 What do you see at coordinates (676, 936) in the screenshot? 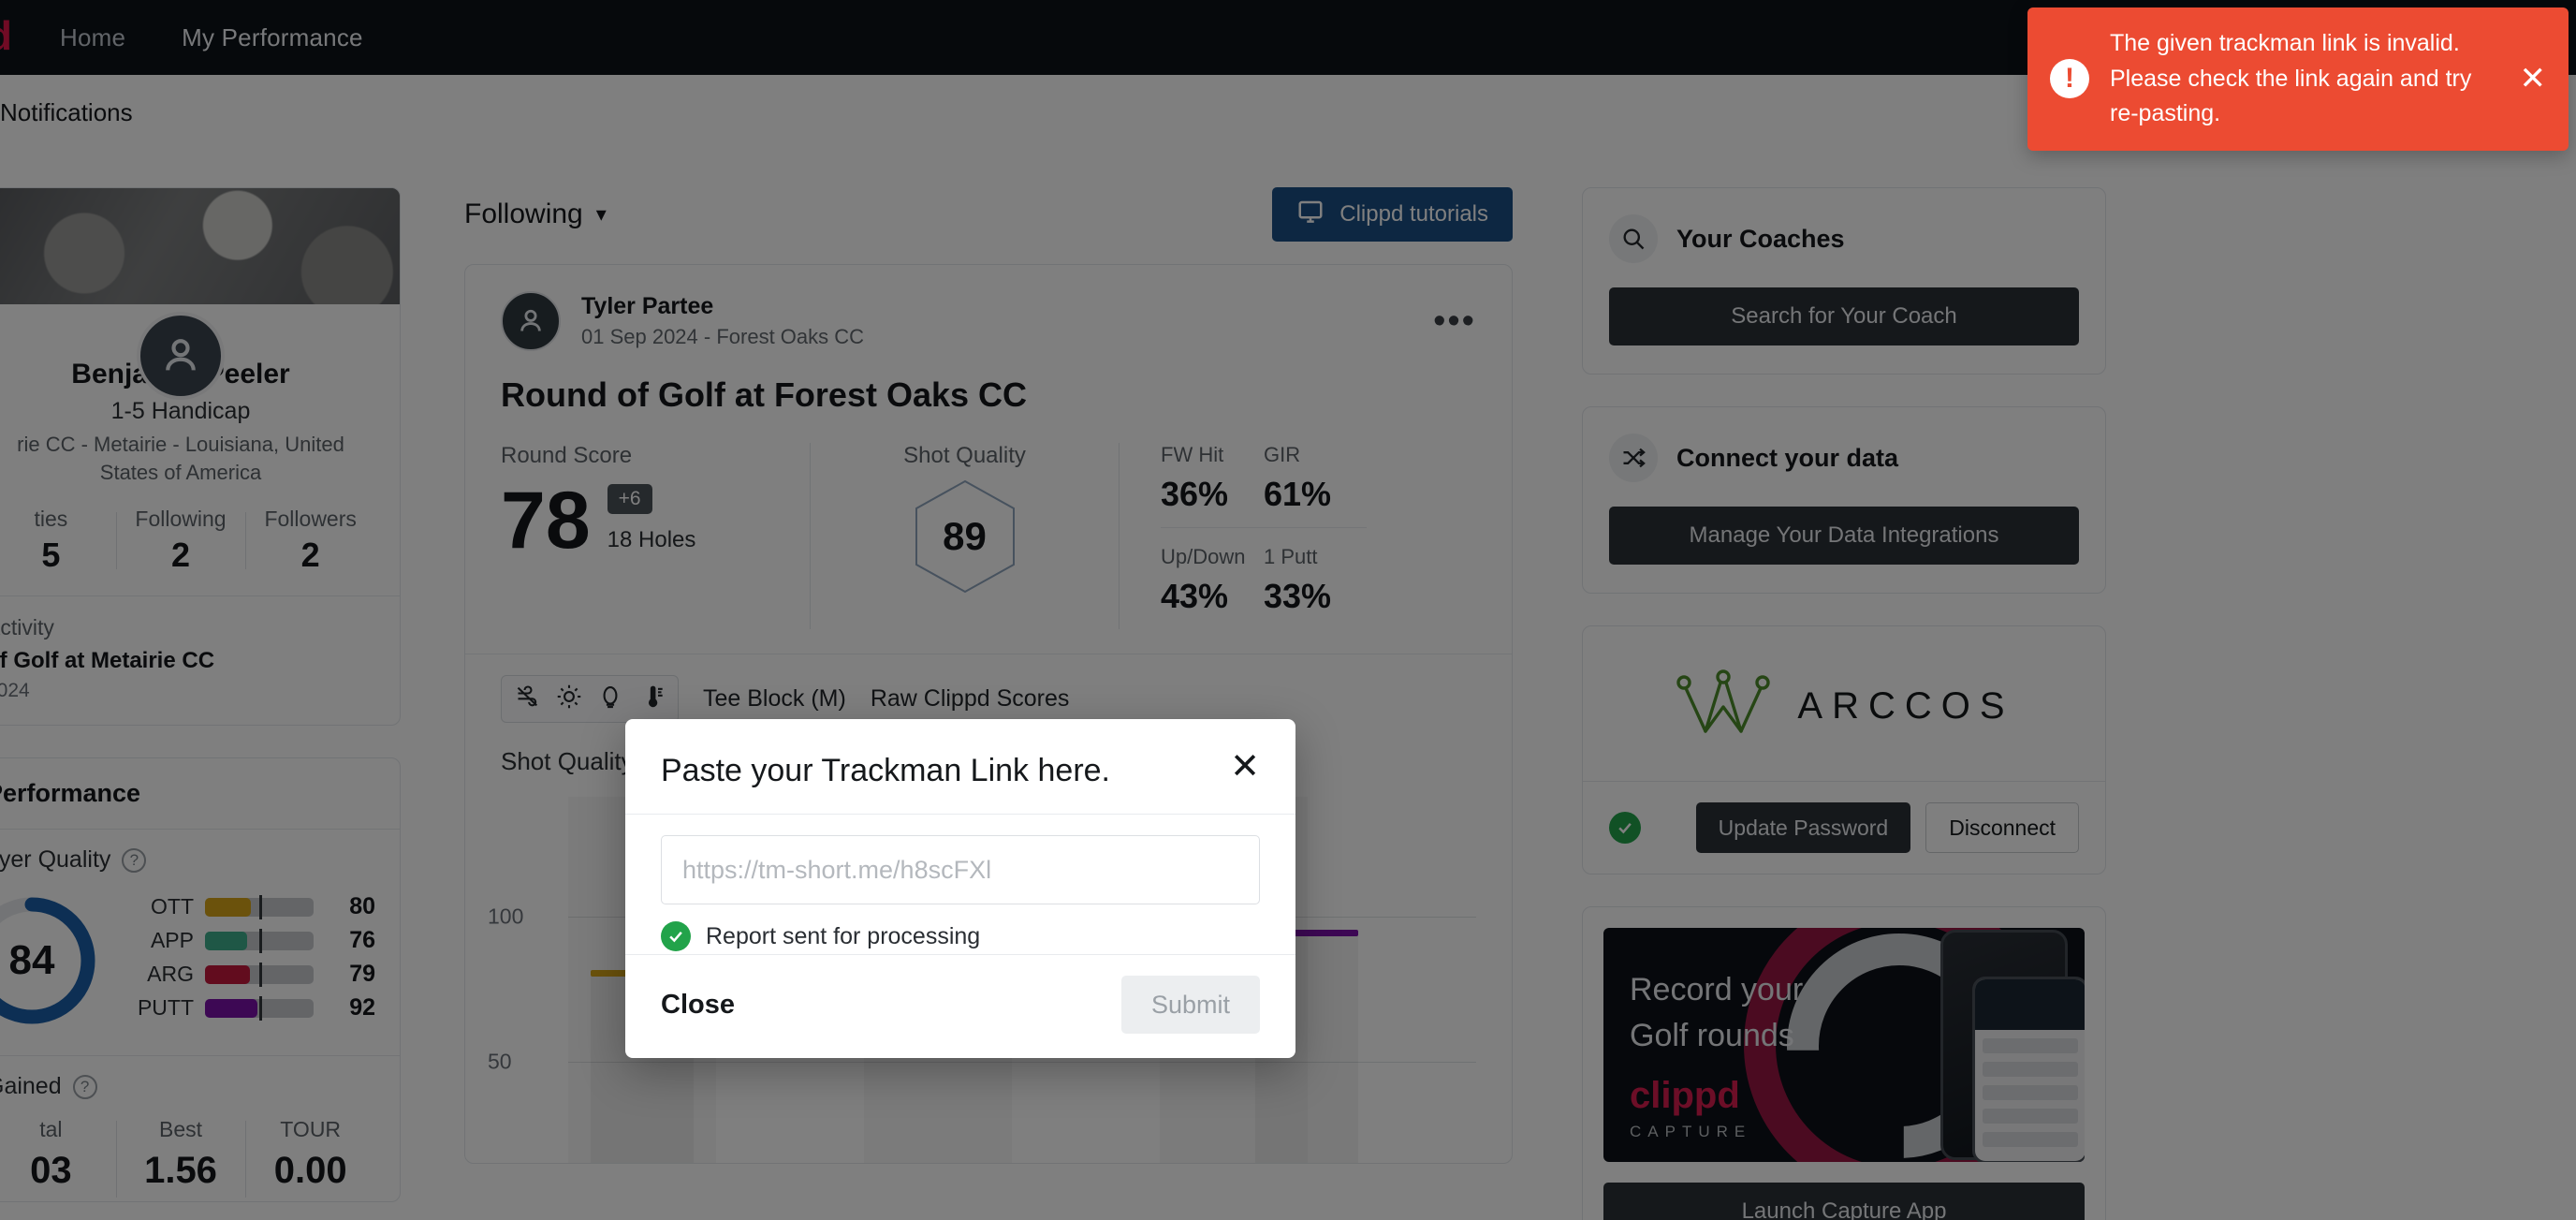
I see `check-circle-icon` at bounding box center [676, 936].